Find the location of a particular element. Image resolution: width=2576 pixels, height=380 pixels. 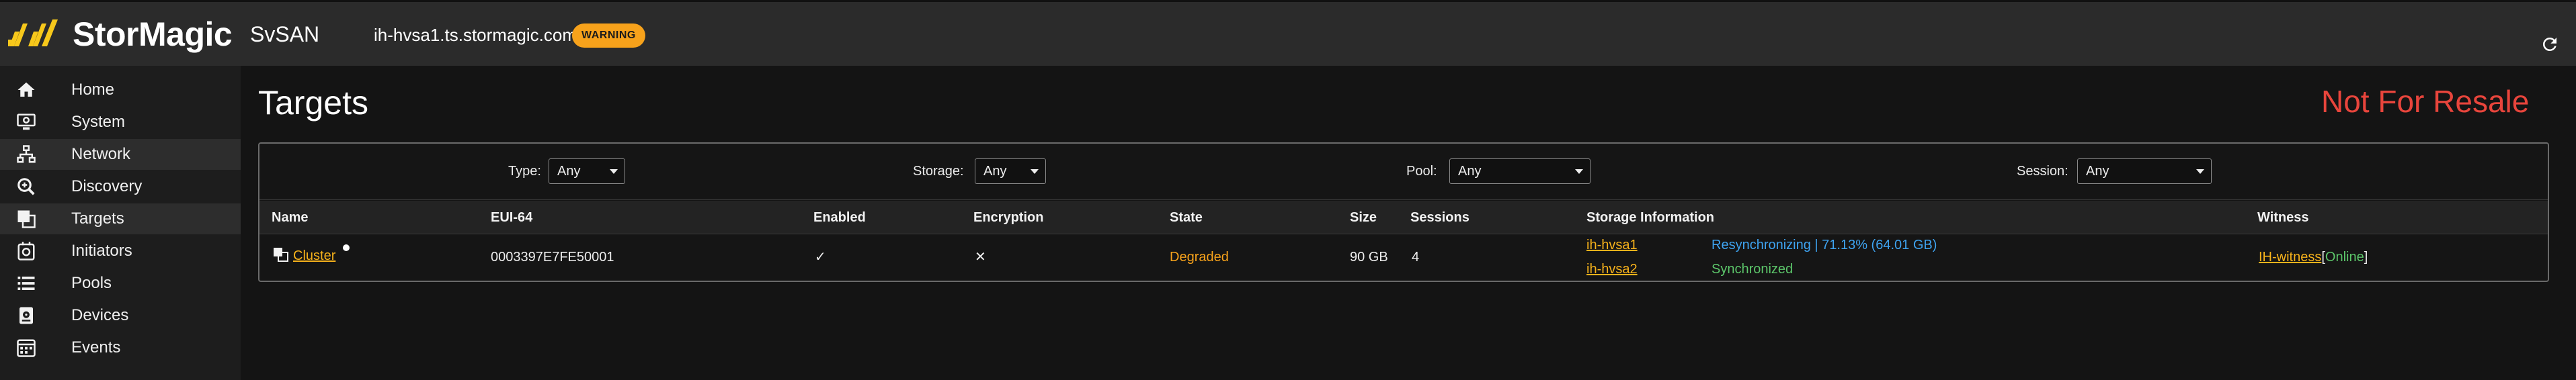

sidebar-item-targets: Targets is located at coordinates (120, 218).